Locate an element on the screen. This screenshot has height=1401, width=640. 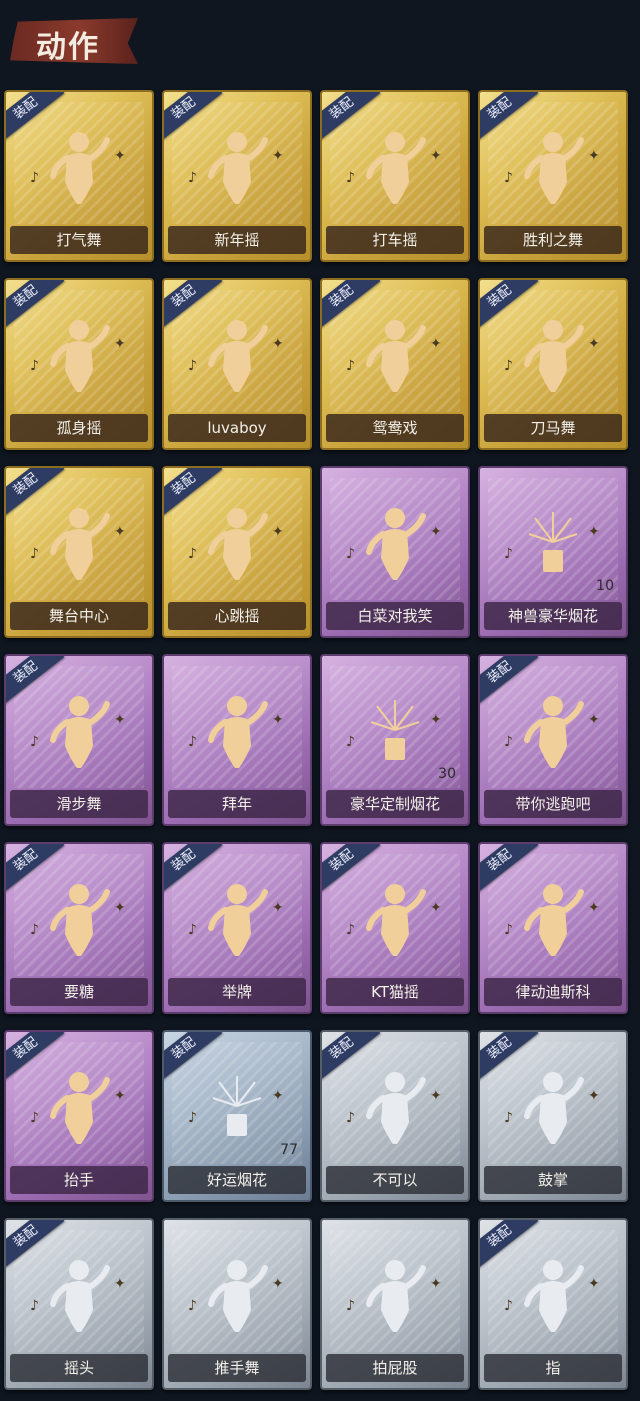
action-label: 鸳鸯戏 is located at coordinates (395, 428).